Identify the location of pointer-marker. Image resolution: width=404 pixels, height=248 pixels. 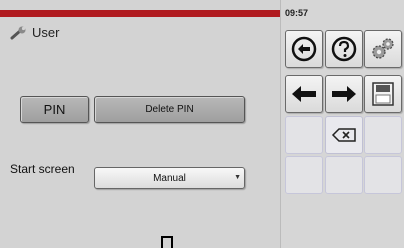
(167, 242).